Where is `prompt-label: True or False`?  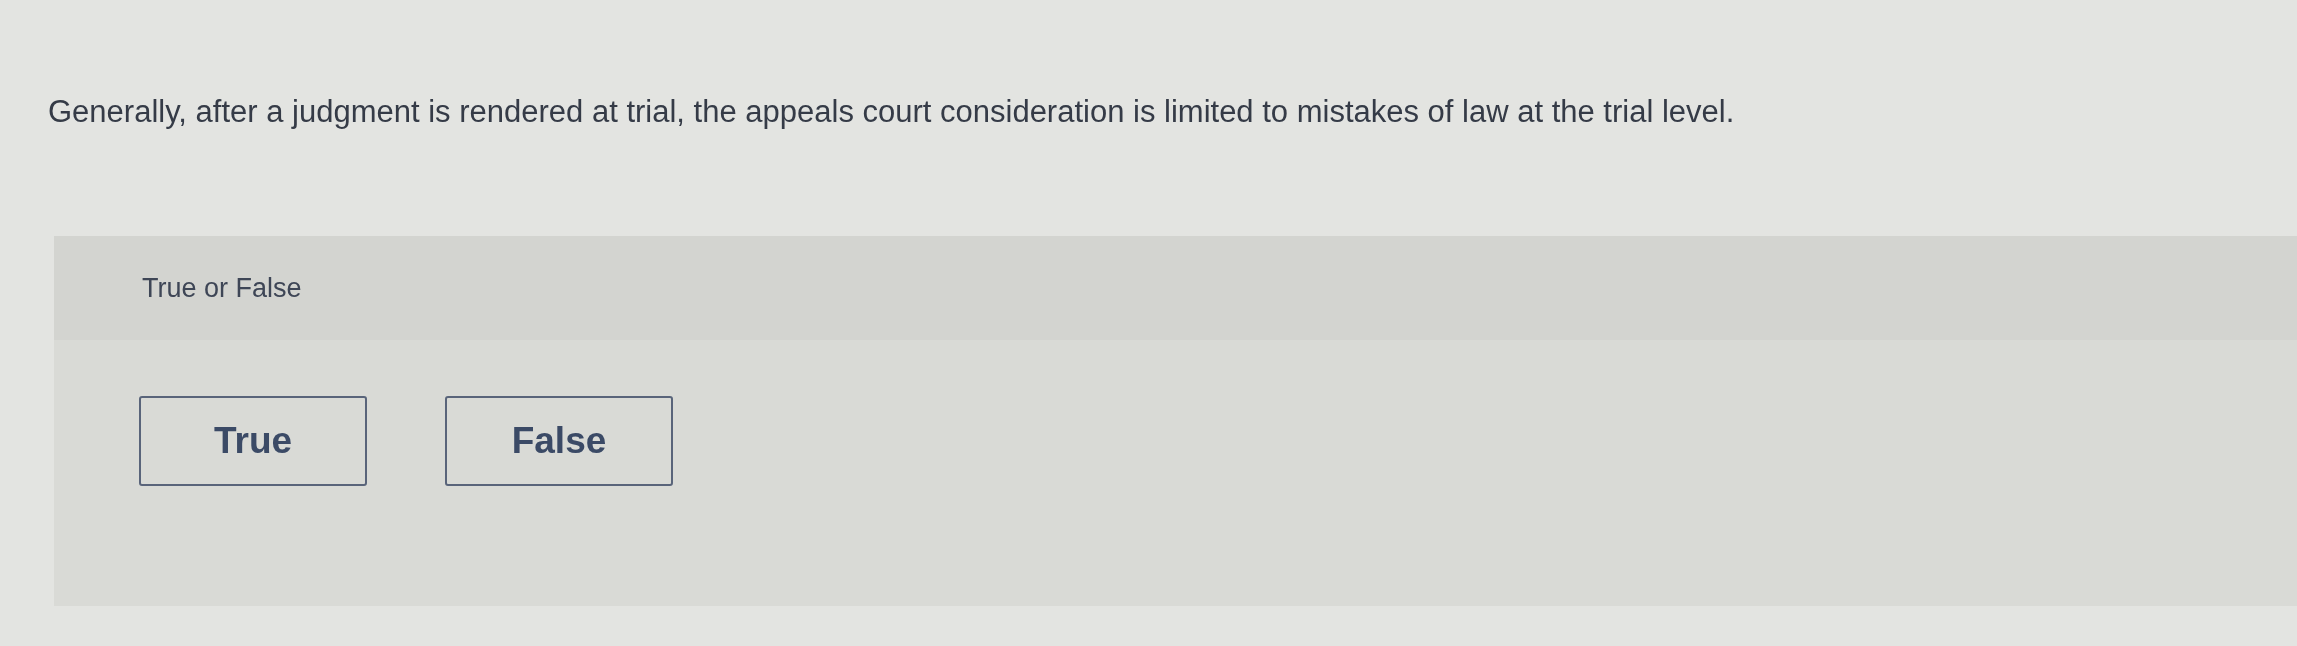
prompt-label: True or False is located at coordinates (222, 288).